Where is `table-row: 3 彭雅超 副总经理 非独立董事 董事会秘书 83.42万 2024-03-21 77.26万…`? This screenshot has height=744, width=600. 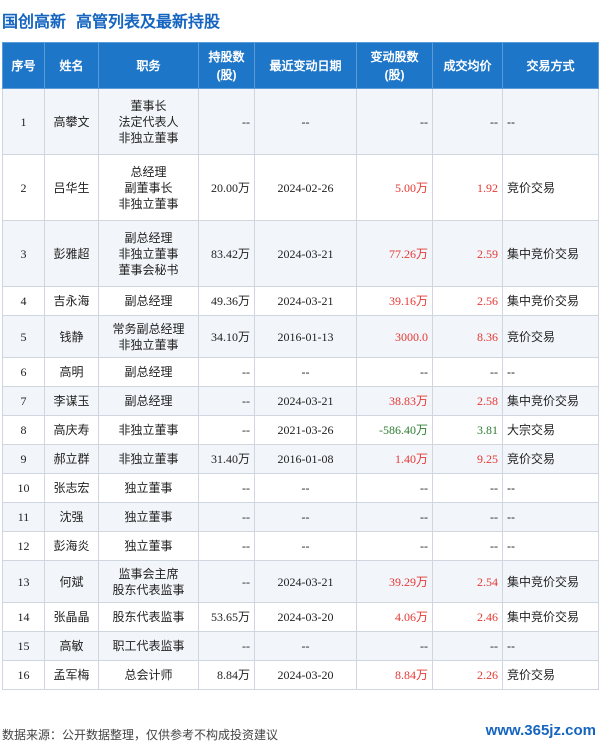 table-row: 3 彭雅超 副总经理 非独立董事 董事会秘书 83.42万 2024-03-21 77.26万… is located at coordinates (300, 253).